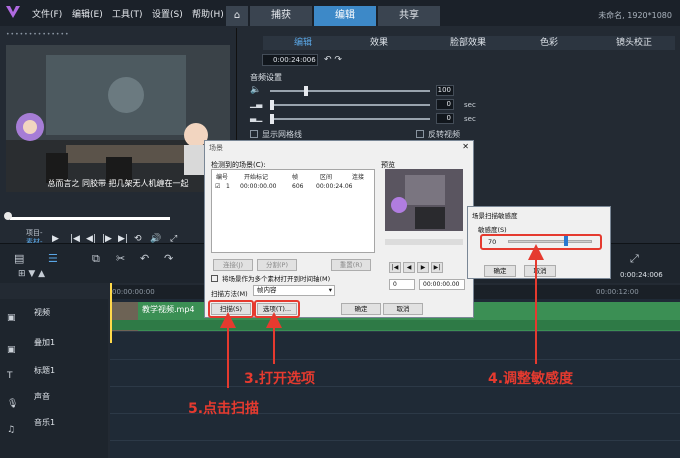  I want to click on annotation-arrows, so click(382, 316).